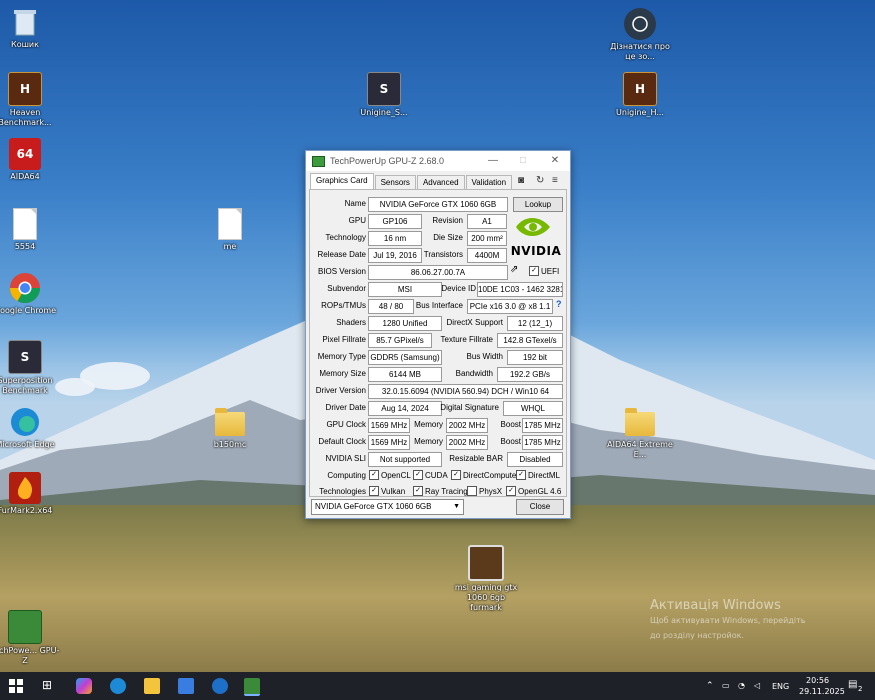  What do you see at coordinates (489, 182) in the screenshot?
I see `tab-validation: Validation` at bounding box center [489, 182].